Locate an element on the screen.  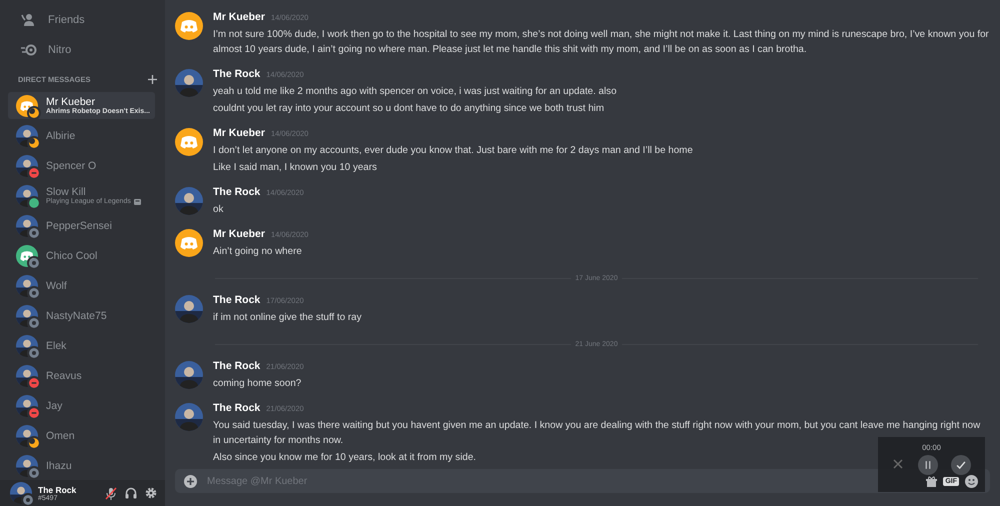
message-text: You said tuesday, I was there waiting but you havent given me an update. I know you are dealing with the stuff right now with your mom, but you cant leave me hanging right now in uncertainty for months now. is located at coordinates (596, 433).